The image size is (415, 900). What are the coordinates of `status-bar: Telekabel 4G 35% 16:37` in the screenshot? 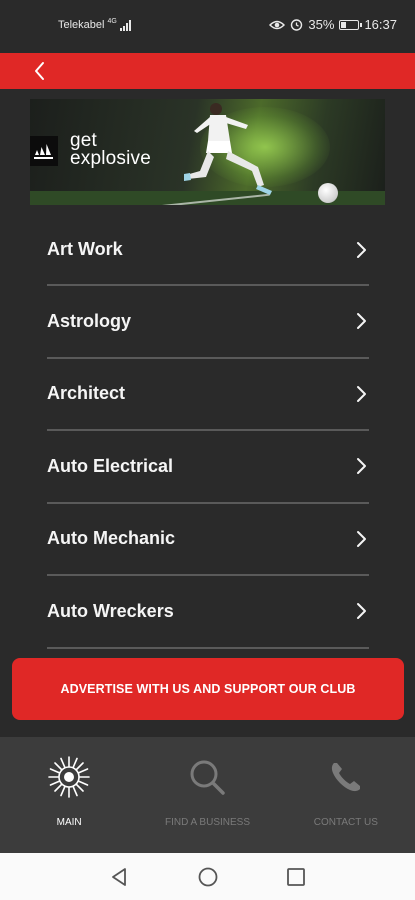 It's located at (207, 26).